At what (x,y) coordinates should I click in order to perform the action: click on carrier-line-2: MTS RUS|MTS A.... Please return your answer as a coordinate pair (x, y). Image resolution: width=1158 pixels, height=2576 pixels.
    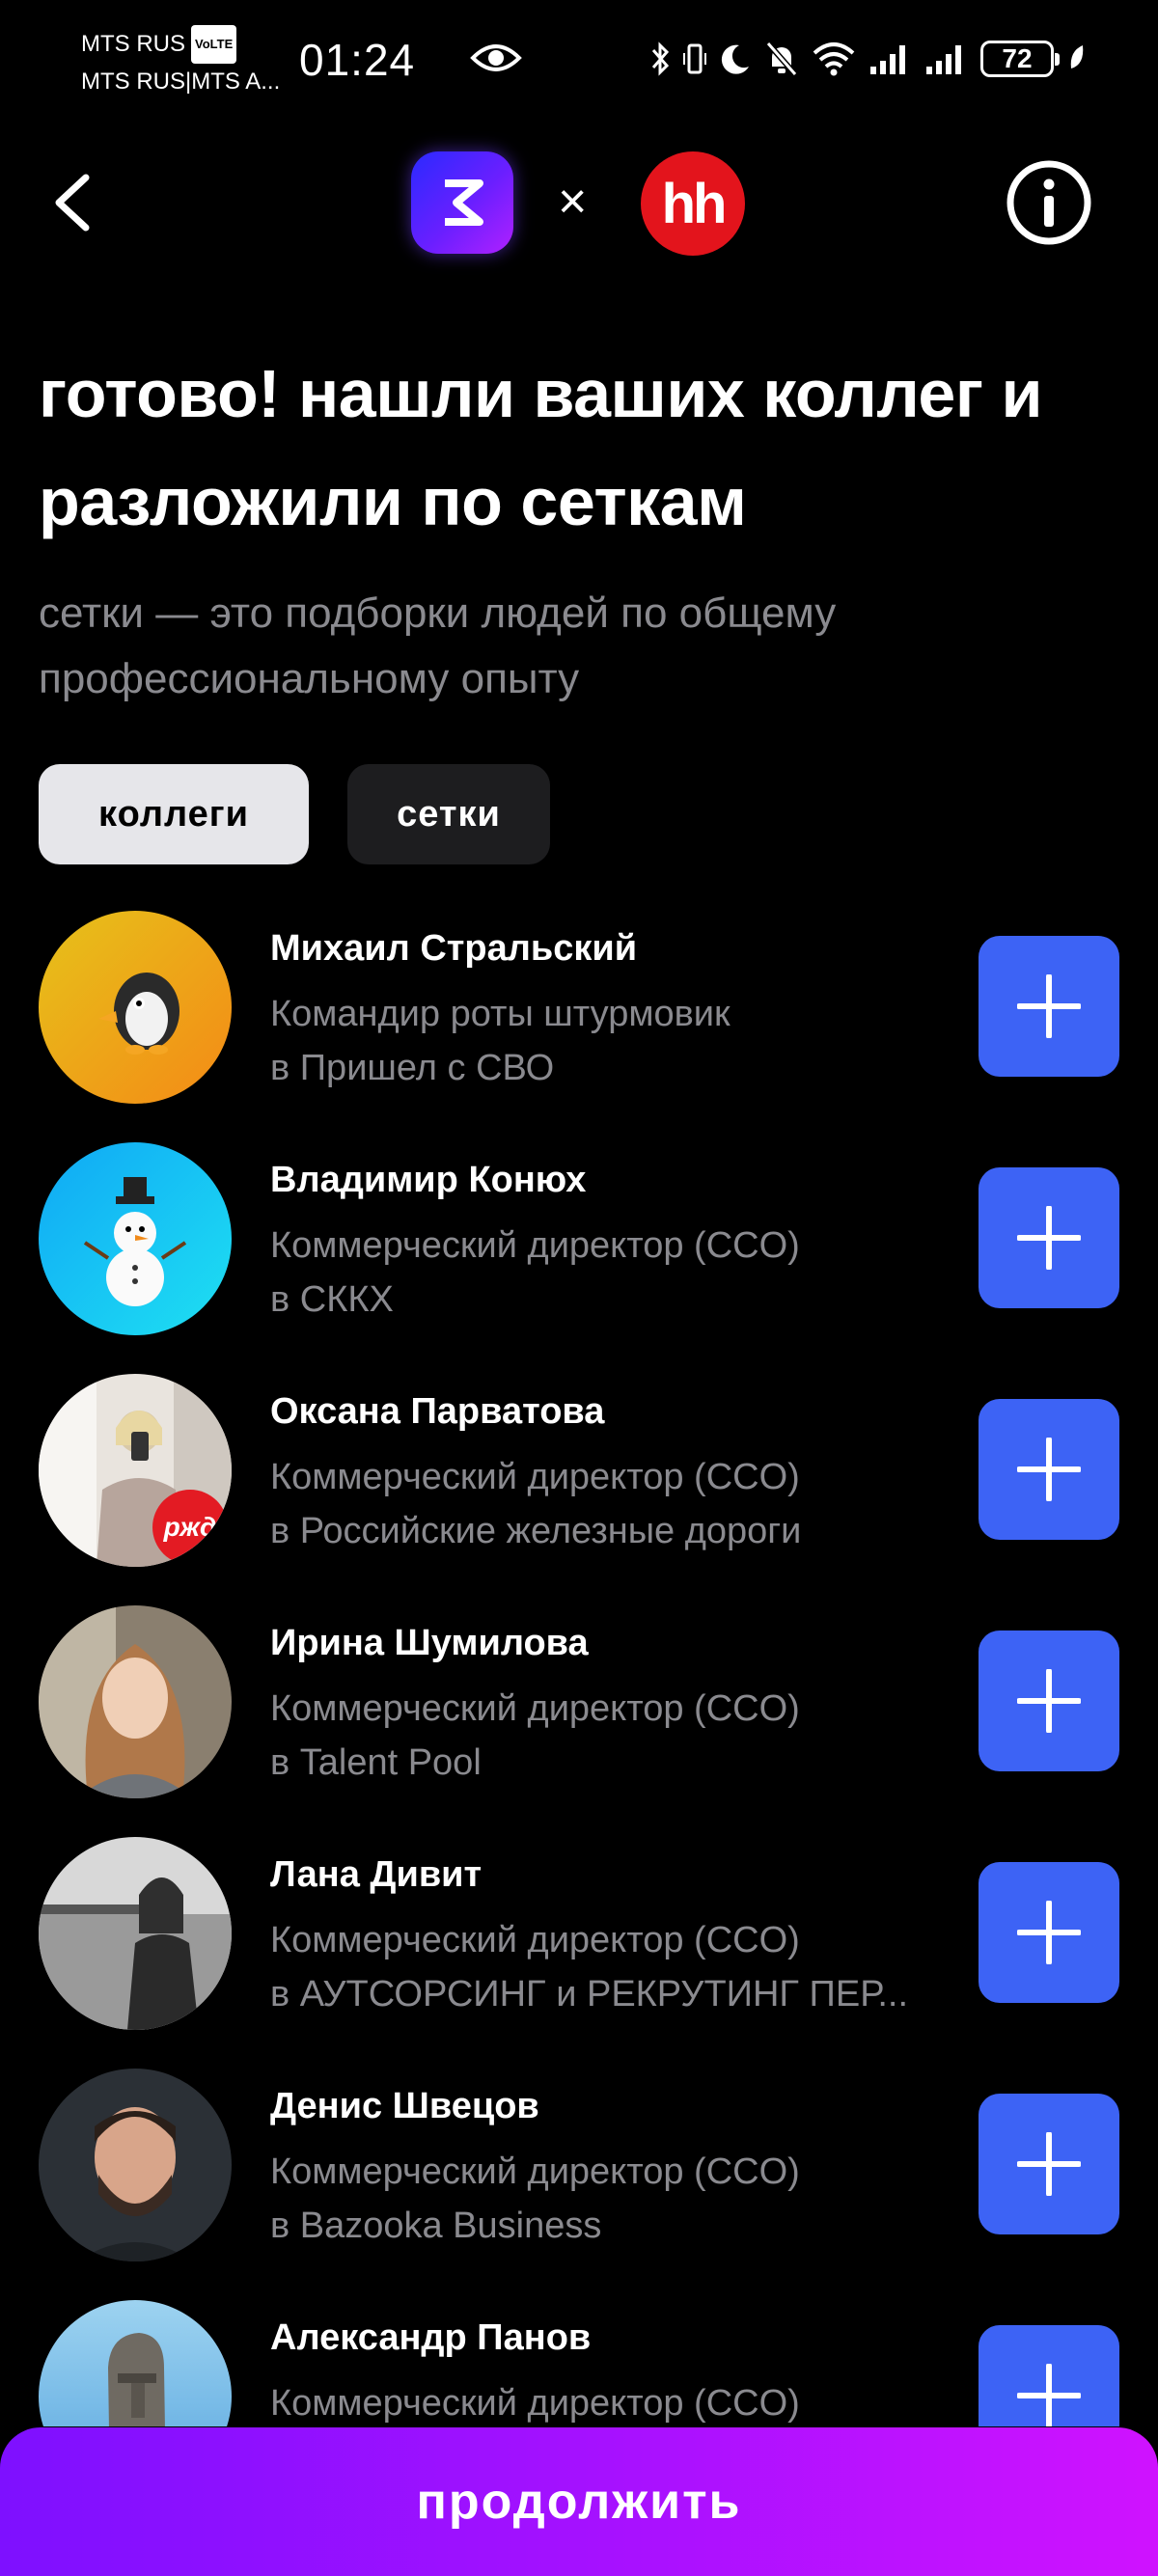
    Looking at the image, I should click on (181, 82).